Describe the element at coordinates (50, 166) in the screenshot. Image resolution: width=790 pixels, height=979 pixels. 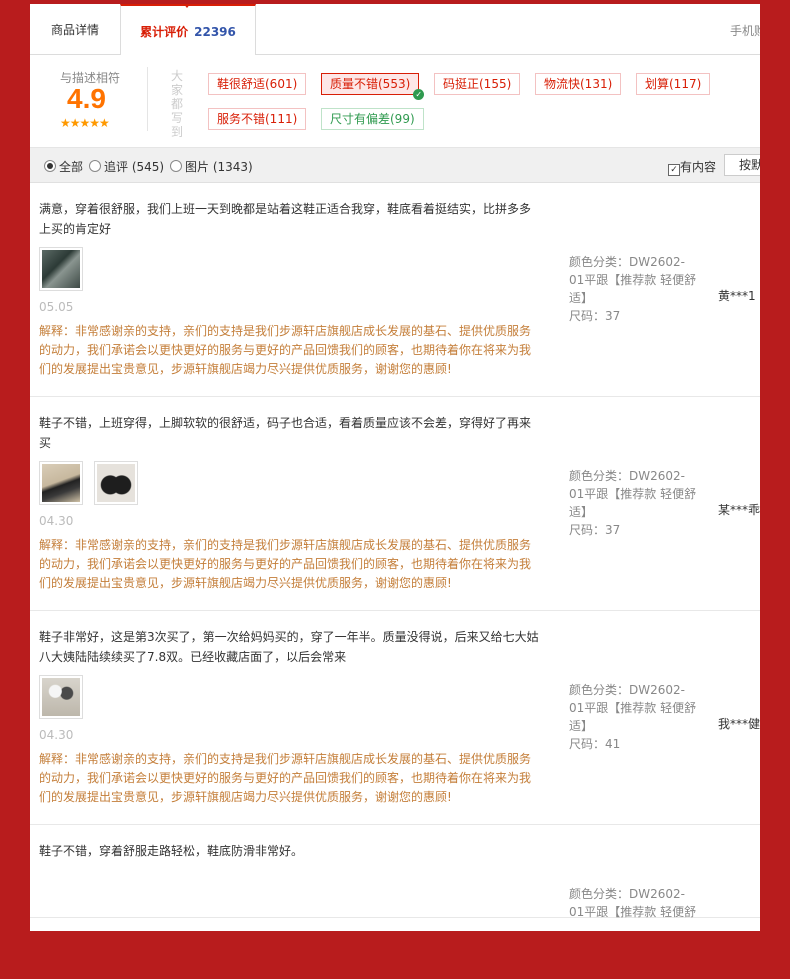
I see `radio-selected-icon` at that location.